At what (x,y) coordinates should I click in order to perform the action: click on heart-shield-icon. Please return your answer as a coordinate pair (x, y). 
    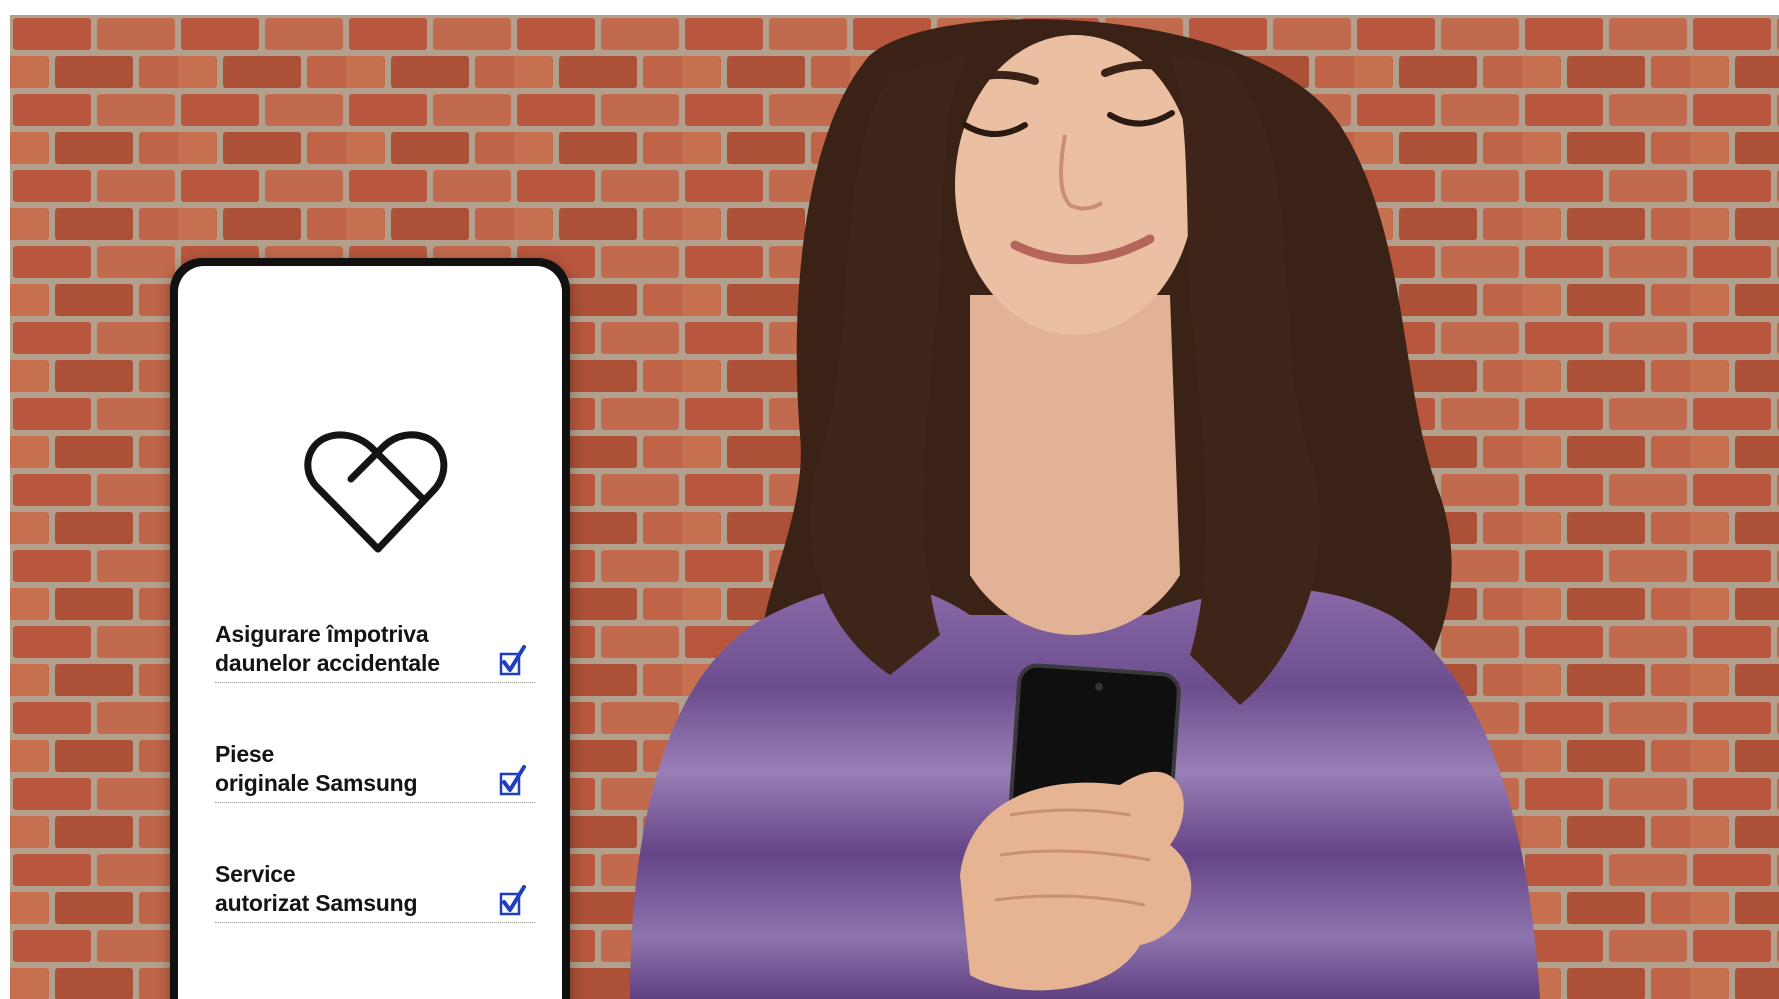
    Looking at the image, I should click on (376, 492).